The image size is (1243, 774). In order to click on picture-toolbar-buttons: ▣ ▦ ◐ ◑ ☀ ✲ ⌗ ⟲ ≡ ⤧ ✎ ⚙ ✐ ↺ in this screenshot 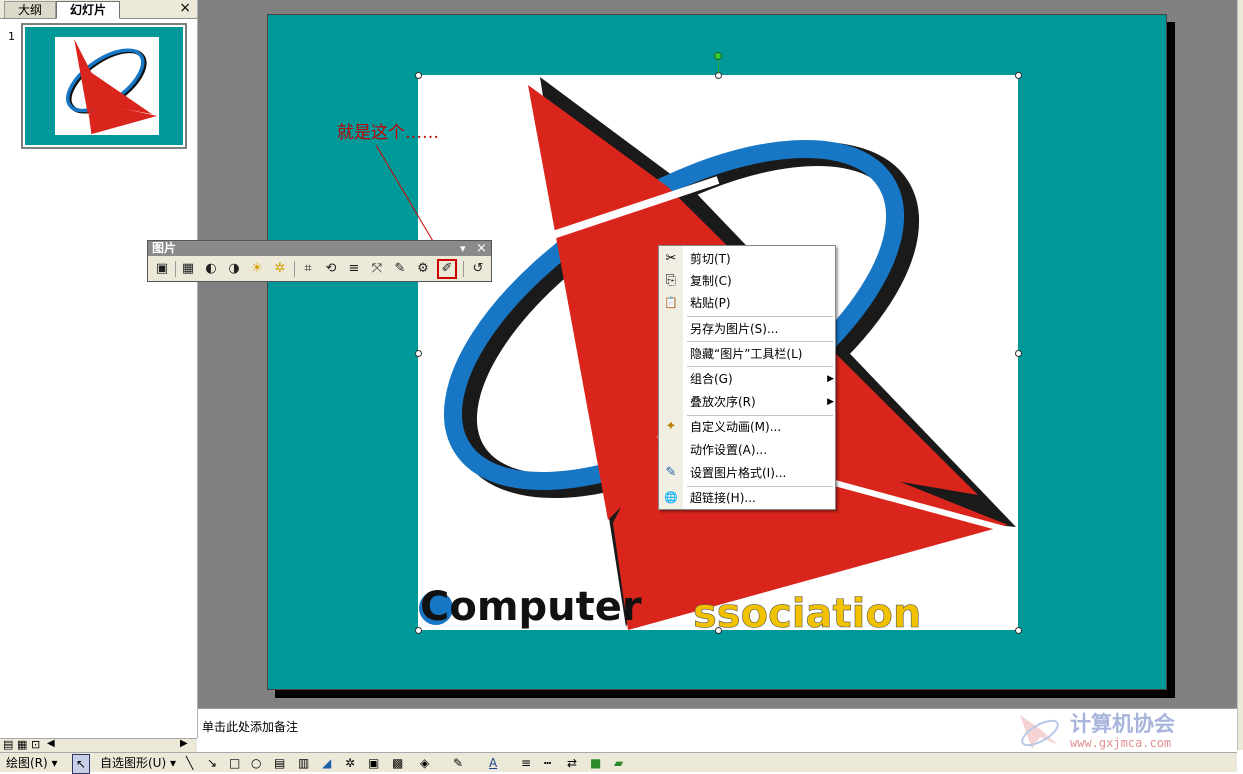, I will do `click(320, 269)`.